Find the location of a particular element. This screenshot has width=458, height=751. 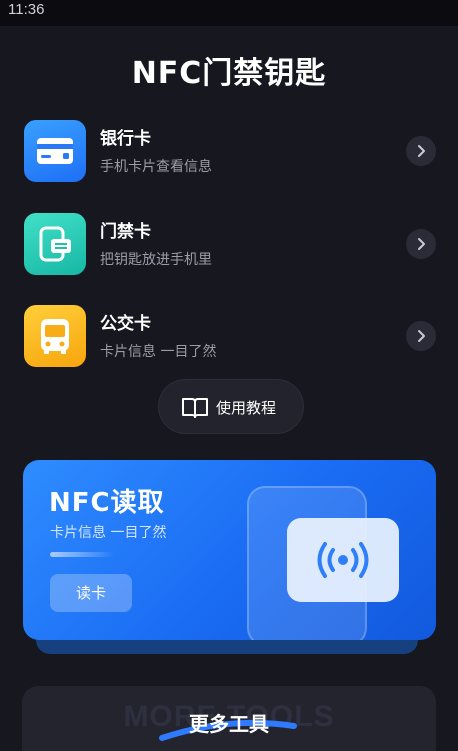

card-title: 银行卡 is located at coordinates (125, 139).